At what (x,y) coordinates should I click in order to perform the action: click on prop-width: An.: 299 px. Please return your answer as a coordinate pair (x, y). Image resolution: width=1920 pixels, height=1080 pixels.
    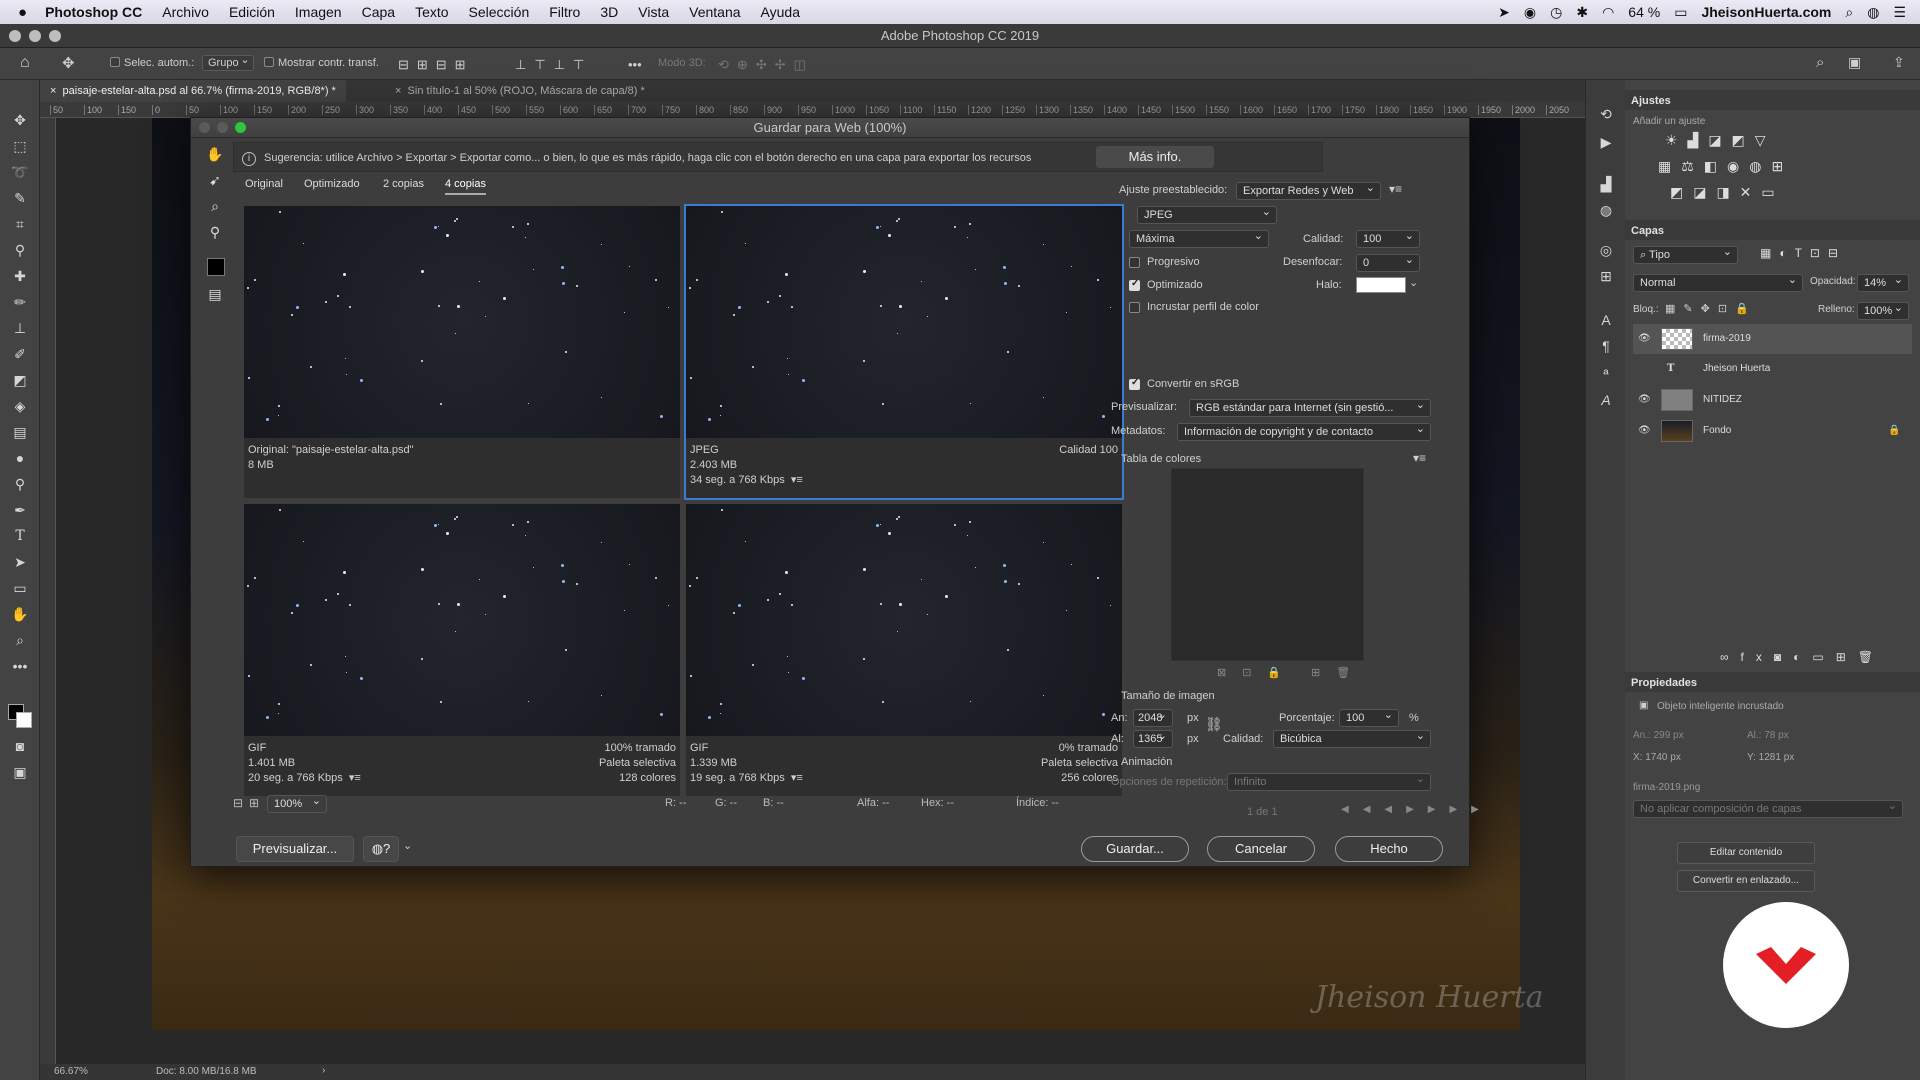
    Looking at the image, I should click on (1658, 735).